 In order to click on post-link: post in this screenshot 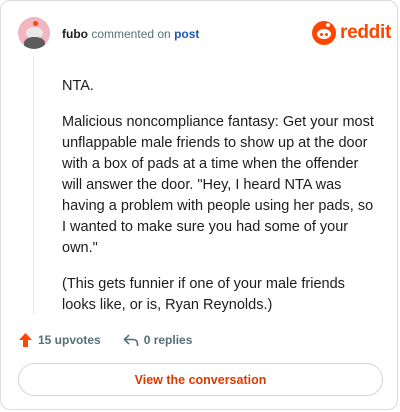, I will do `click(186, 34)`.